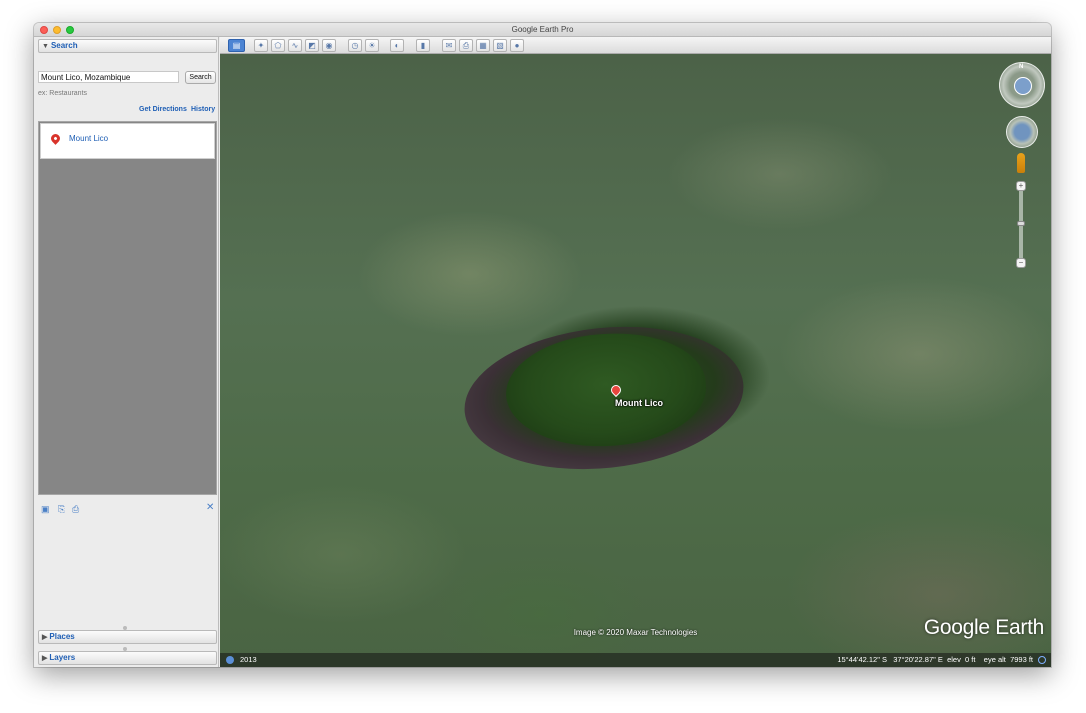 Image resolution: width=1086 pixels, height=713 pixels. What do you see at coordinates (230, 660) in the screenshot?
I see `historical-imagery-globe-icon` at bounding box center [230, 660].